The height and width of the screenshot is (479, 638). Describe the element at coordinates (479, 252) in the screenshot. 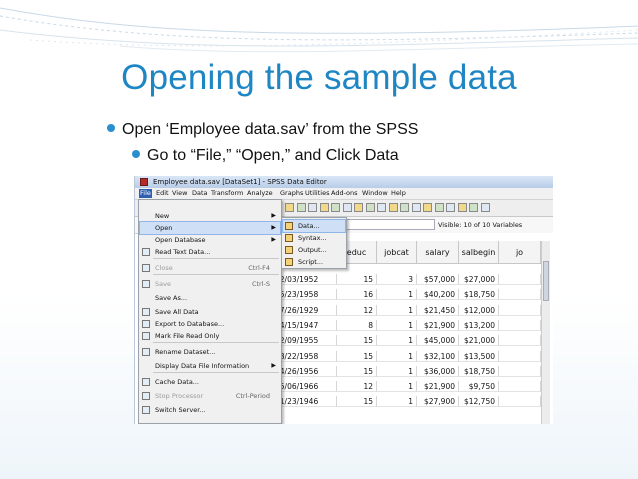

I see `column-header-salbegin: salbegin` at that location.